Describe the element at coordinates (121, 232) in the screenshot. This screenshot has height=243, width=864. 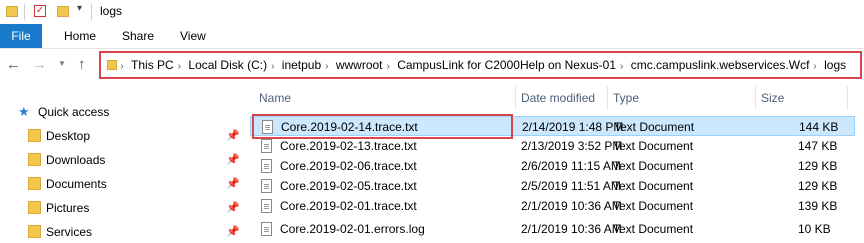
I see `sidebar-item-services: Services 📌` at that location.